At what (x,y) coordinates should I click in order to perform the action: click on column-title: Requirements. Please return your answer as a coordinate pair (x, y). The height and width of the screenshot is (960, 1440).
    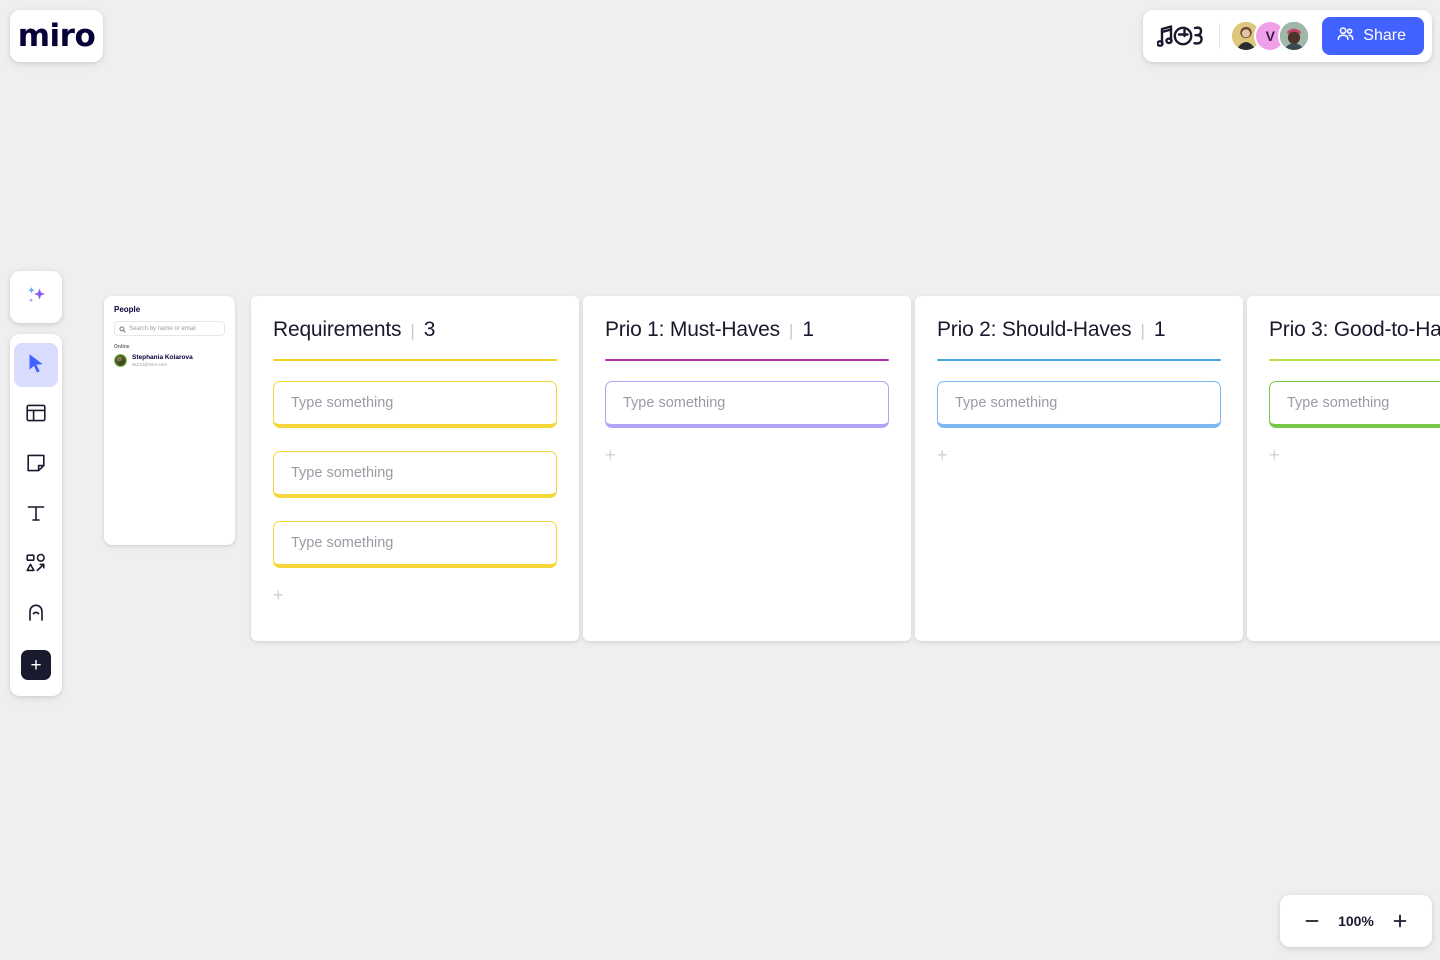
    Looking at the image, I should click on (337, 329).